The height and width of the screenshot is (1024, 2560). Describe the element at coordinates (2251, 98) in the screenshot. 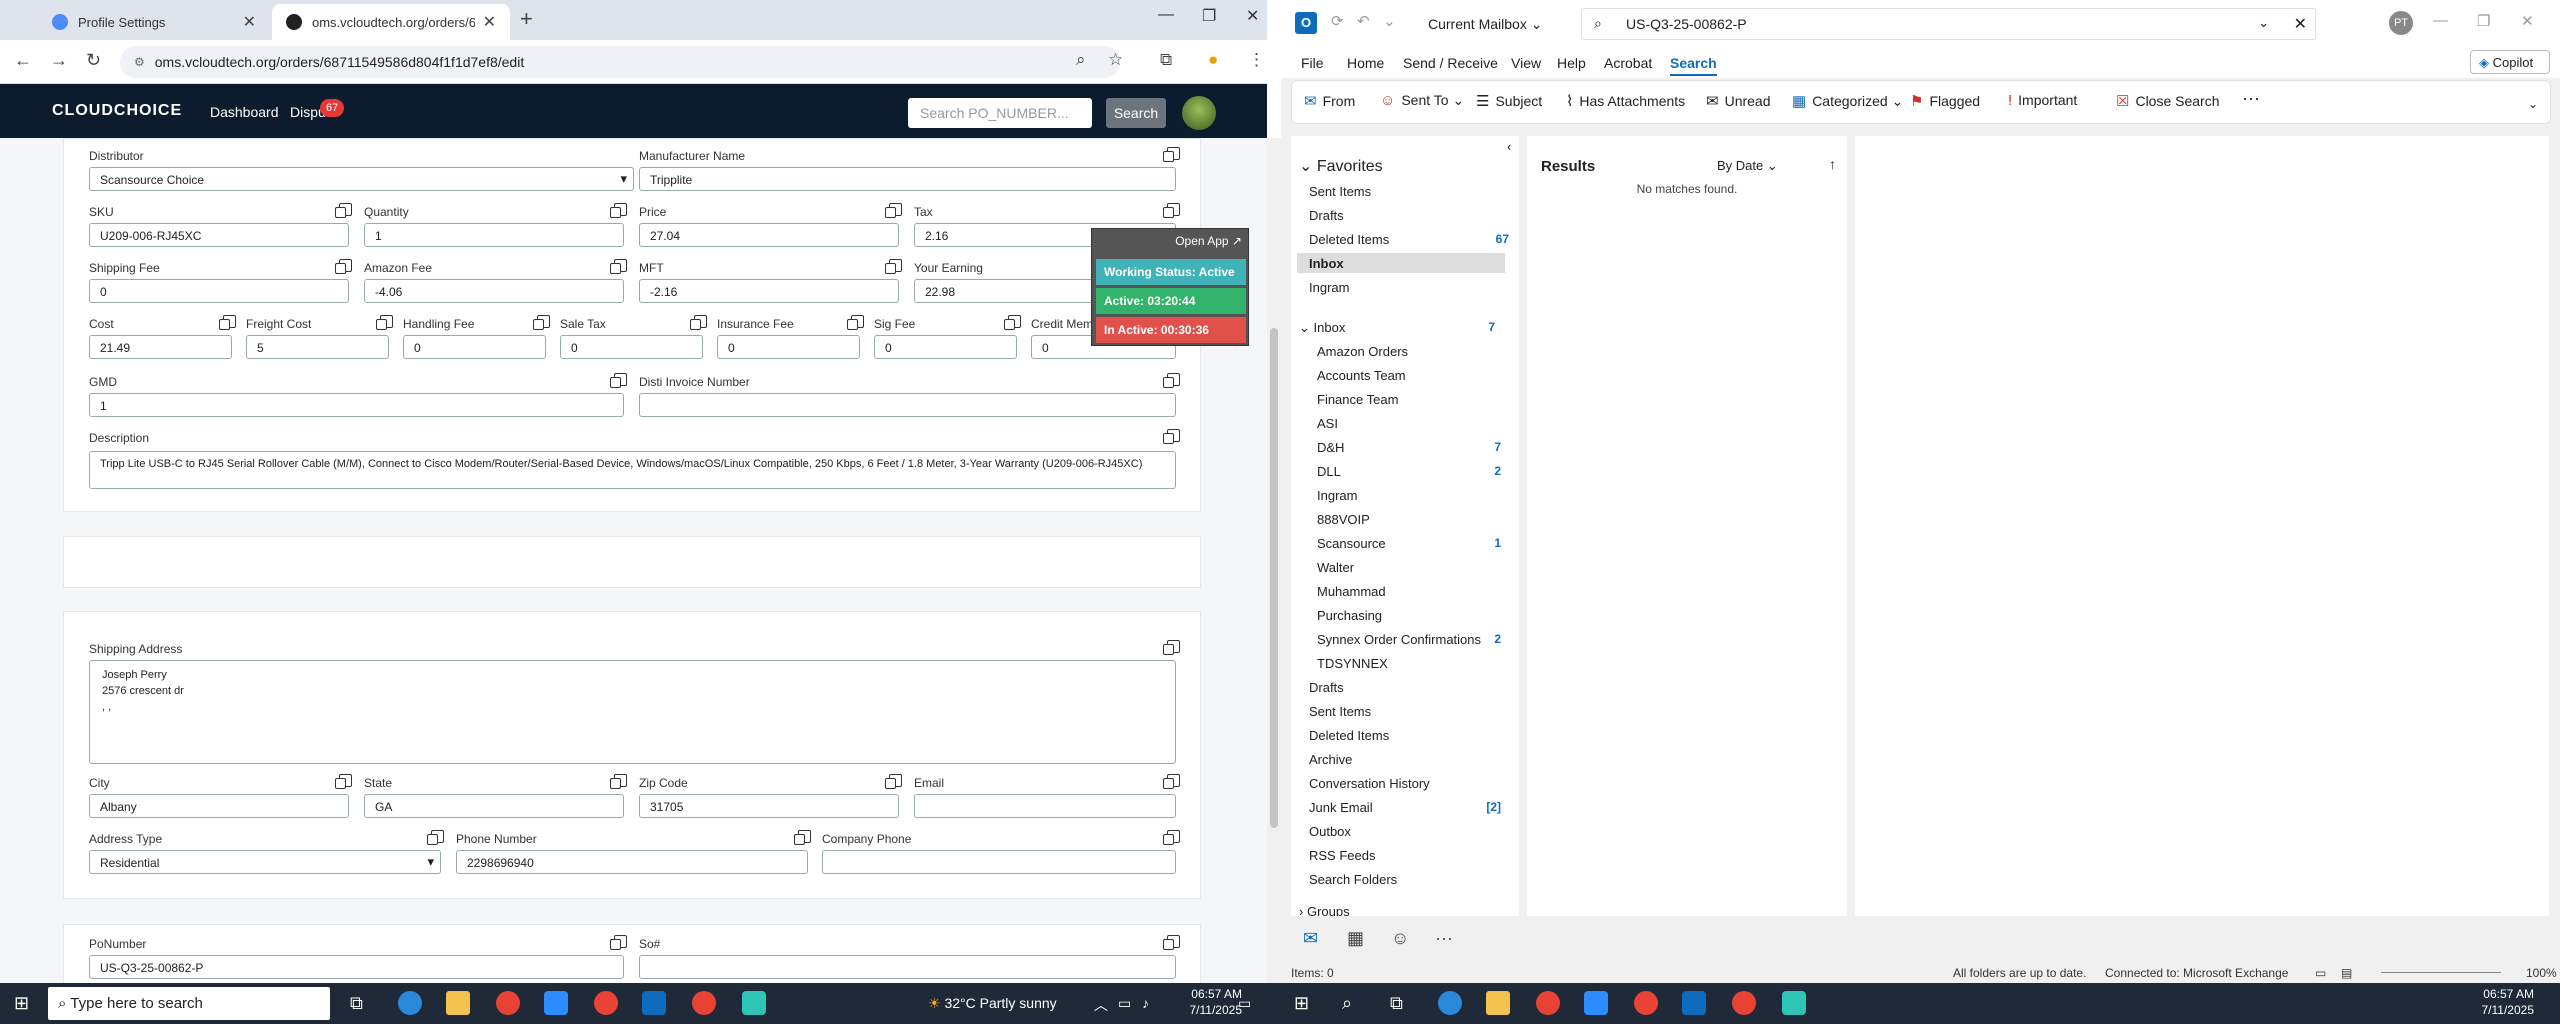

I see `more-options-icon: ···` at that location.